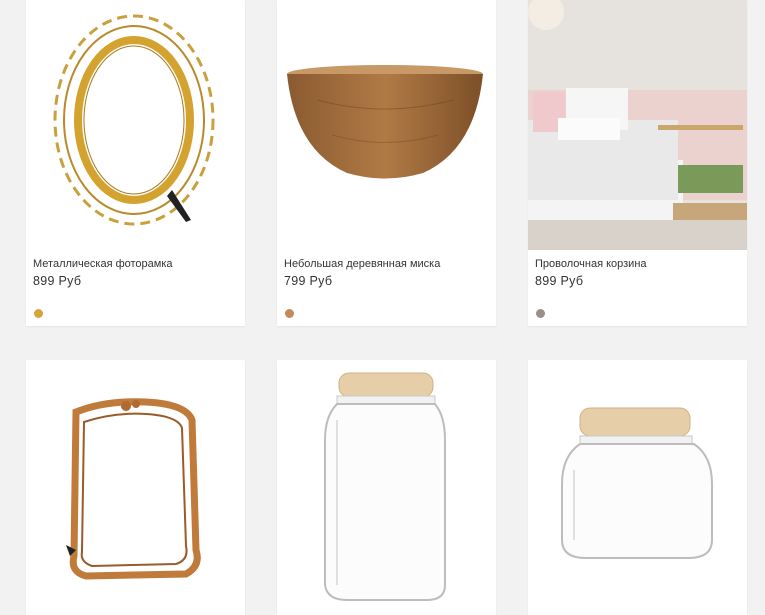 This screenshot has height=615, width=765. What do you see at coordinates (362, 264) in the screenshot?
I see `product-name: Небольшая деревянная миска` at bounding box center [362, 264].